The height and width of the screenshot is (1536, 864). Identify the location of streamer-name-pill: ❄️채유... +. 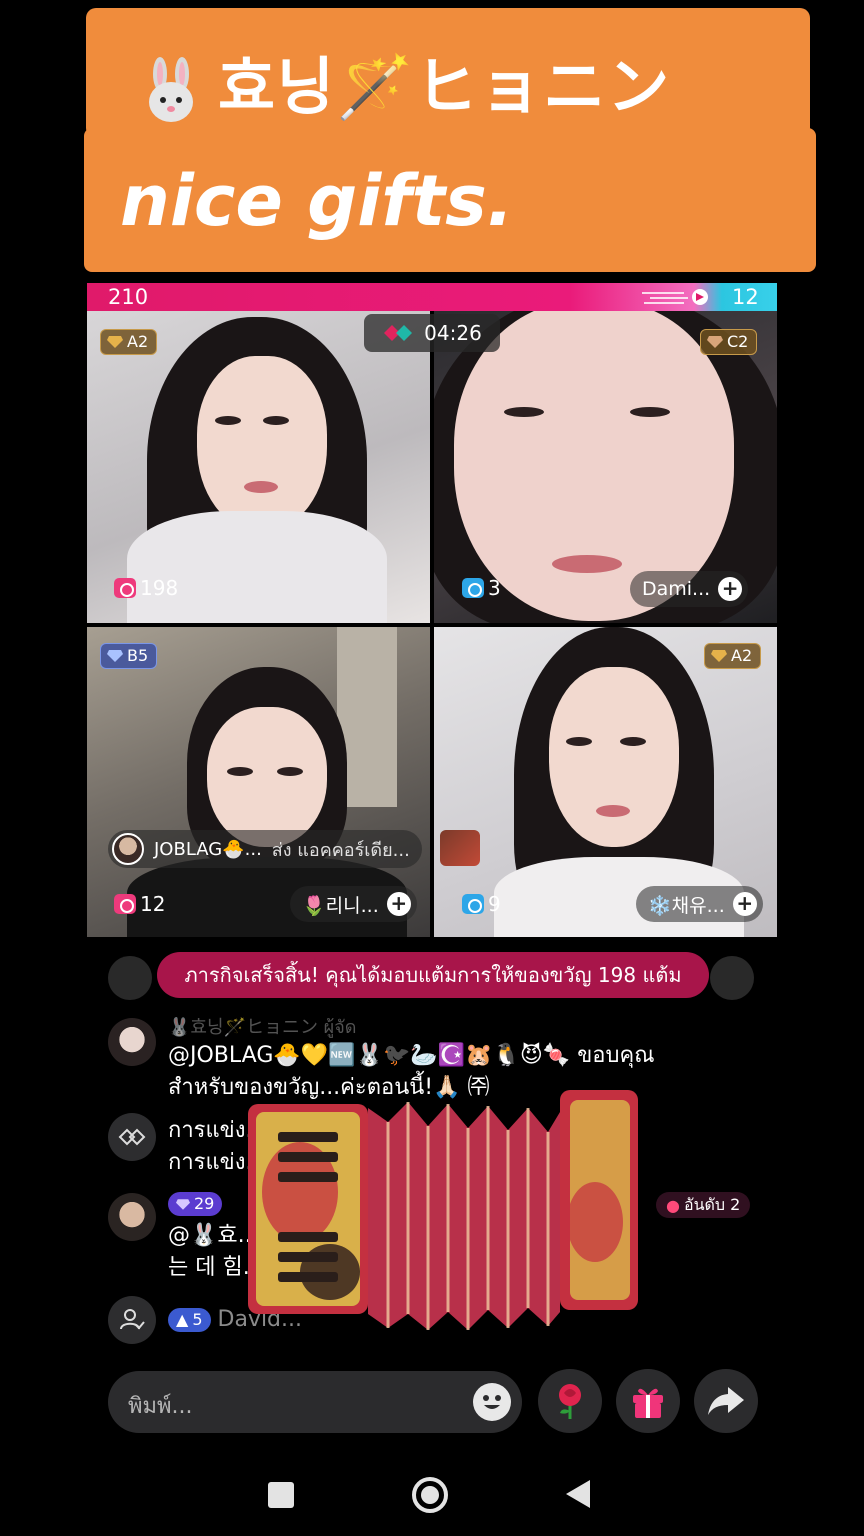
(699, 904).